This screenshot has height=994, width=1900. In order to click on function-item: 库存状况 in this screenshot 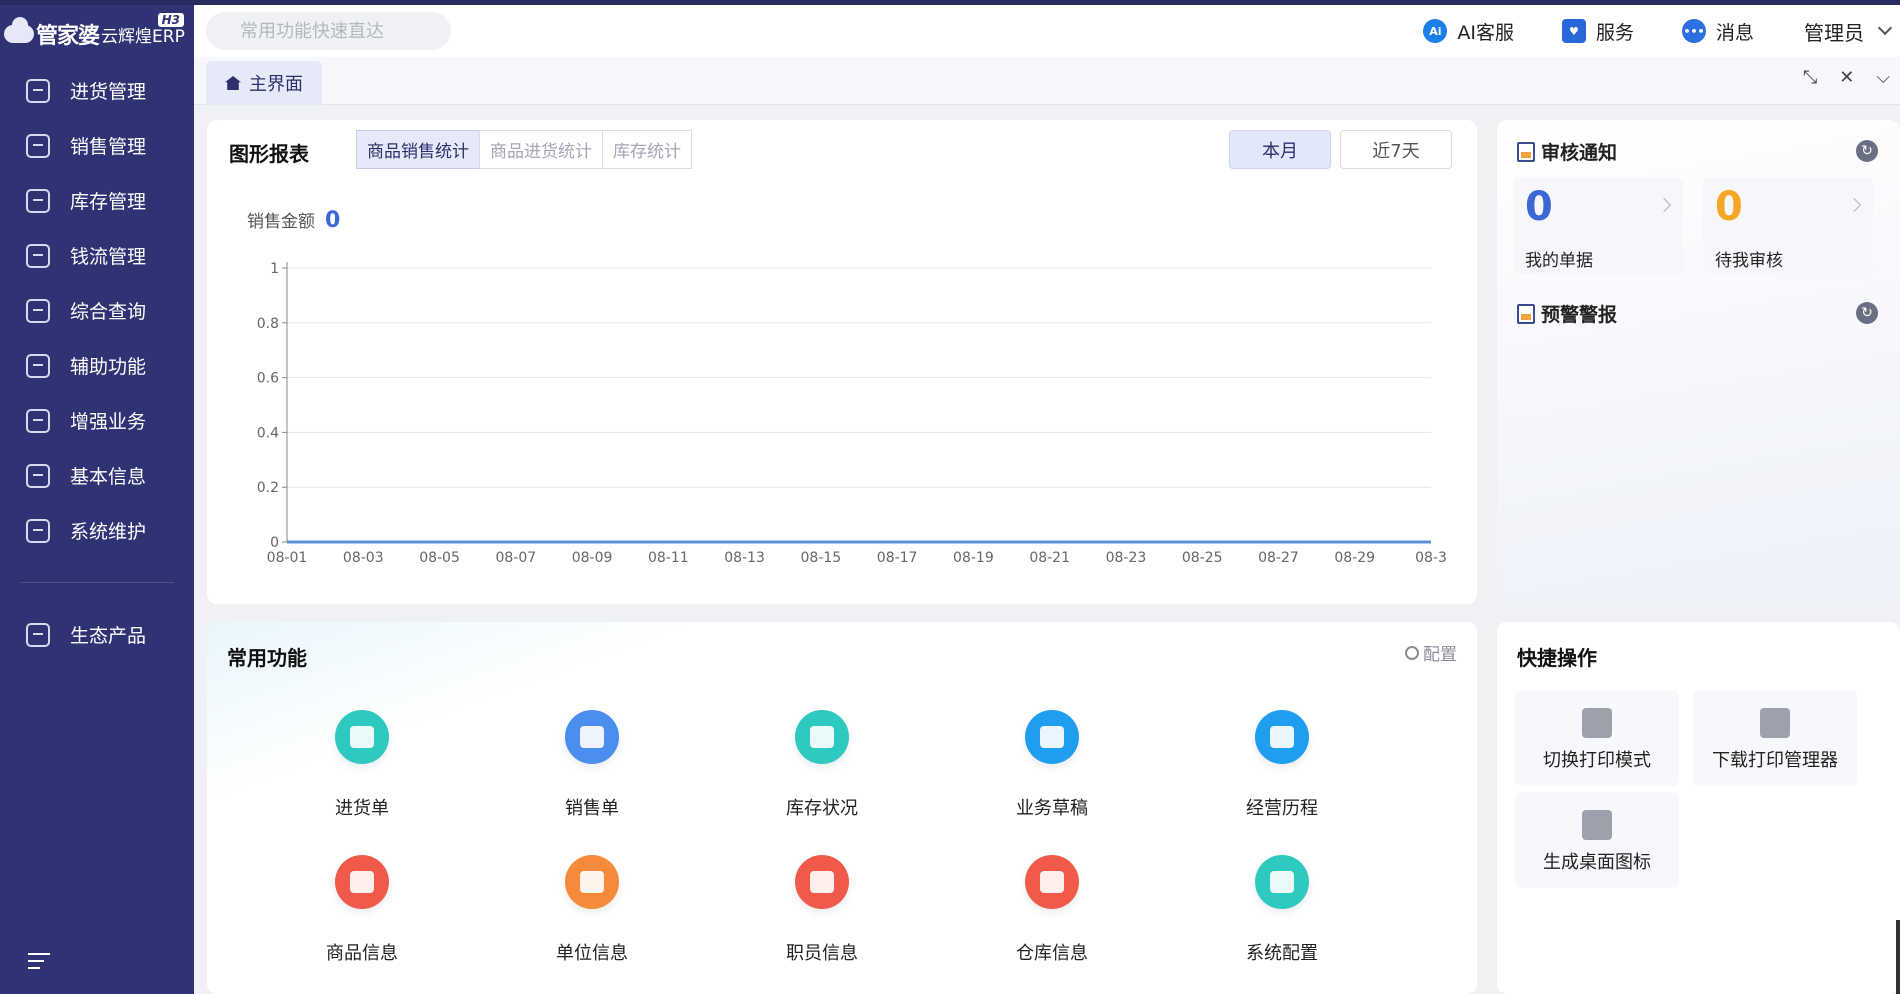, I will do `click(822, 765)`.